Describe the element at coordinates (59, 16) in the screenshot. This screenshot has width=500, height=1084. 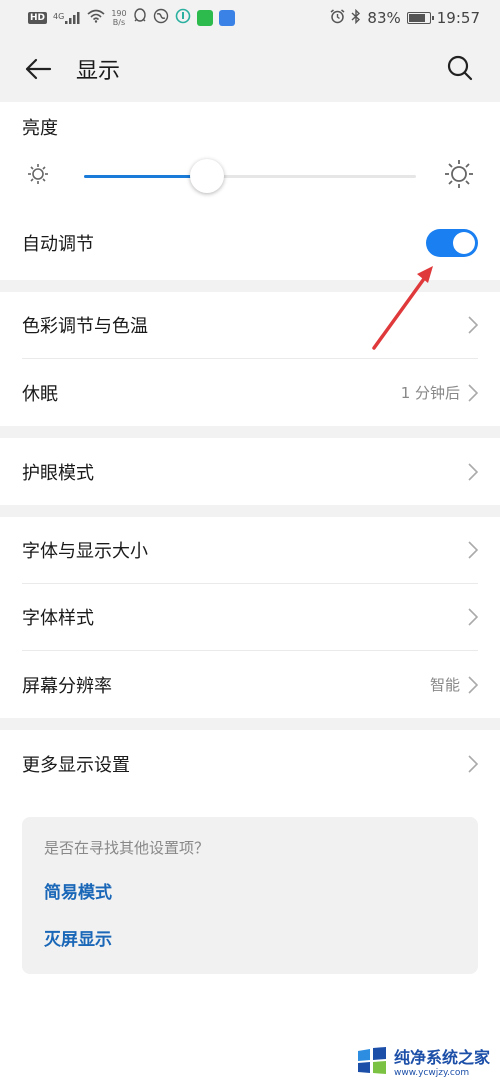
I see `network-type: 4G` at that location.